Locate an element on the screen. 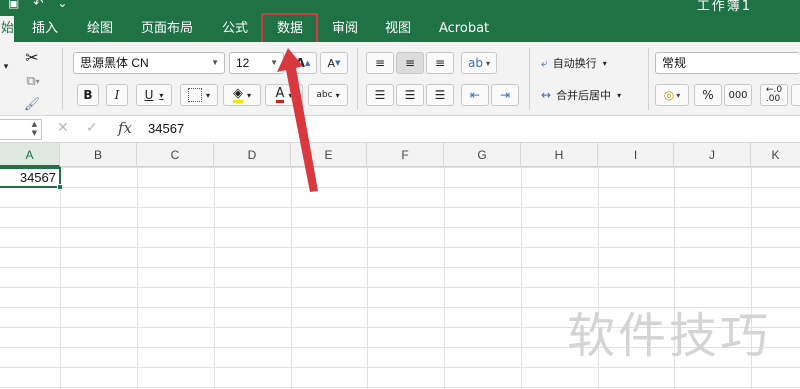  font-color-button: A ▾ is located at coordinates (284, 95).